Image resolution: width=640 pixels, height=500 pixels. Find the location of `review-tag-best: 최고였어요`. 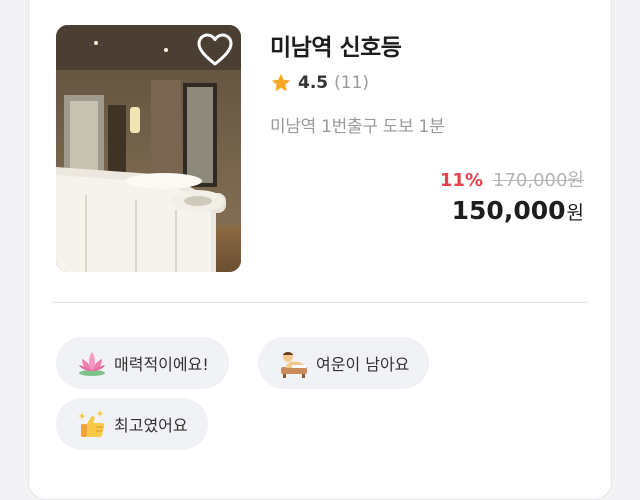

review-tag-best: 최고였어요 is located at coordinates (132, 424).